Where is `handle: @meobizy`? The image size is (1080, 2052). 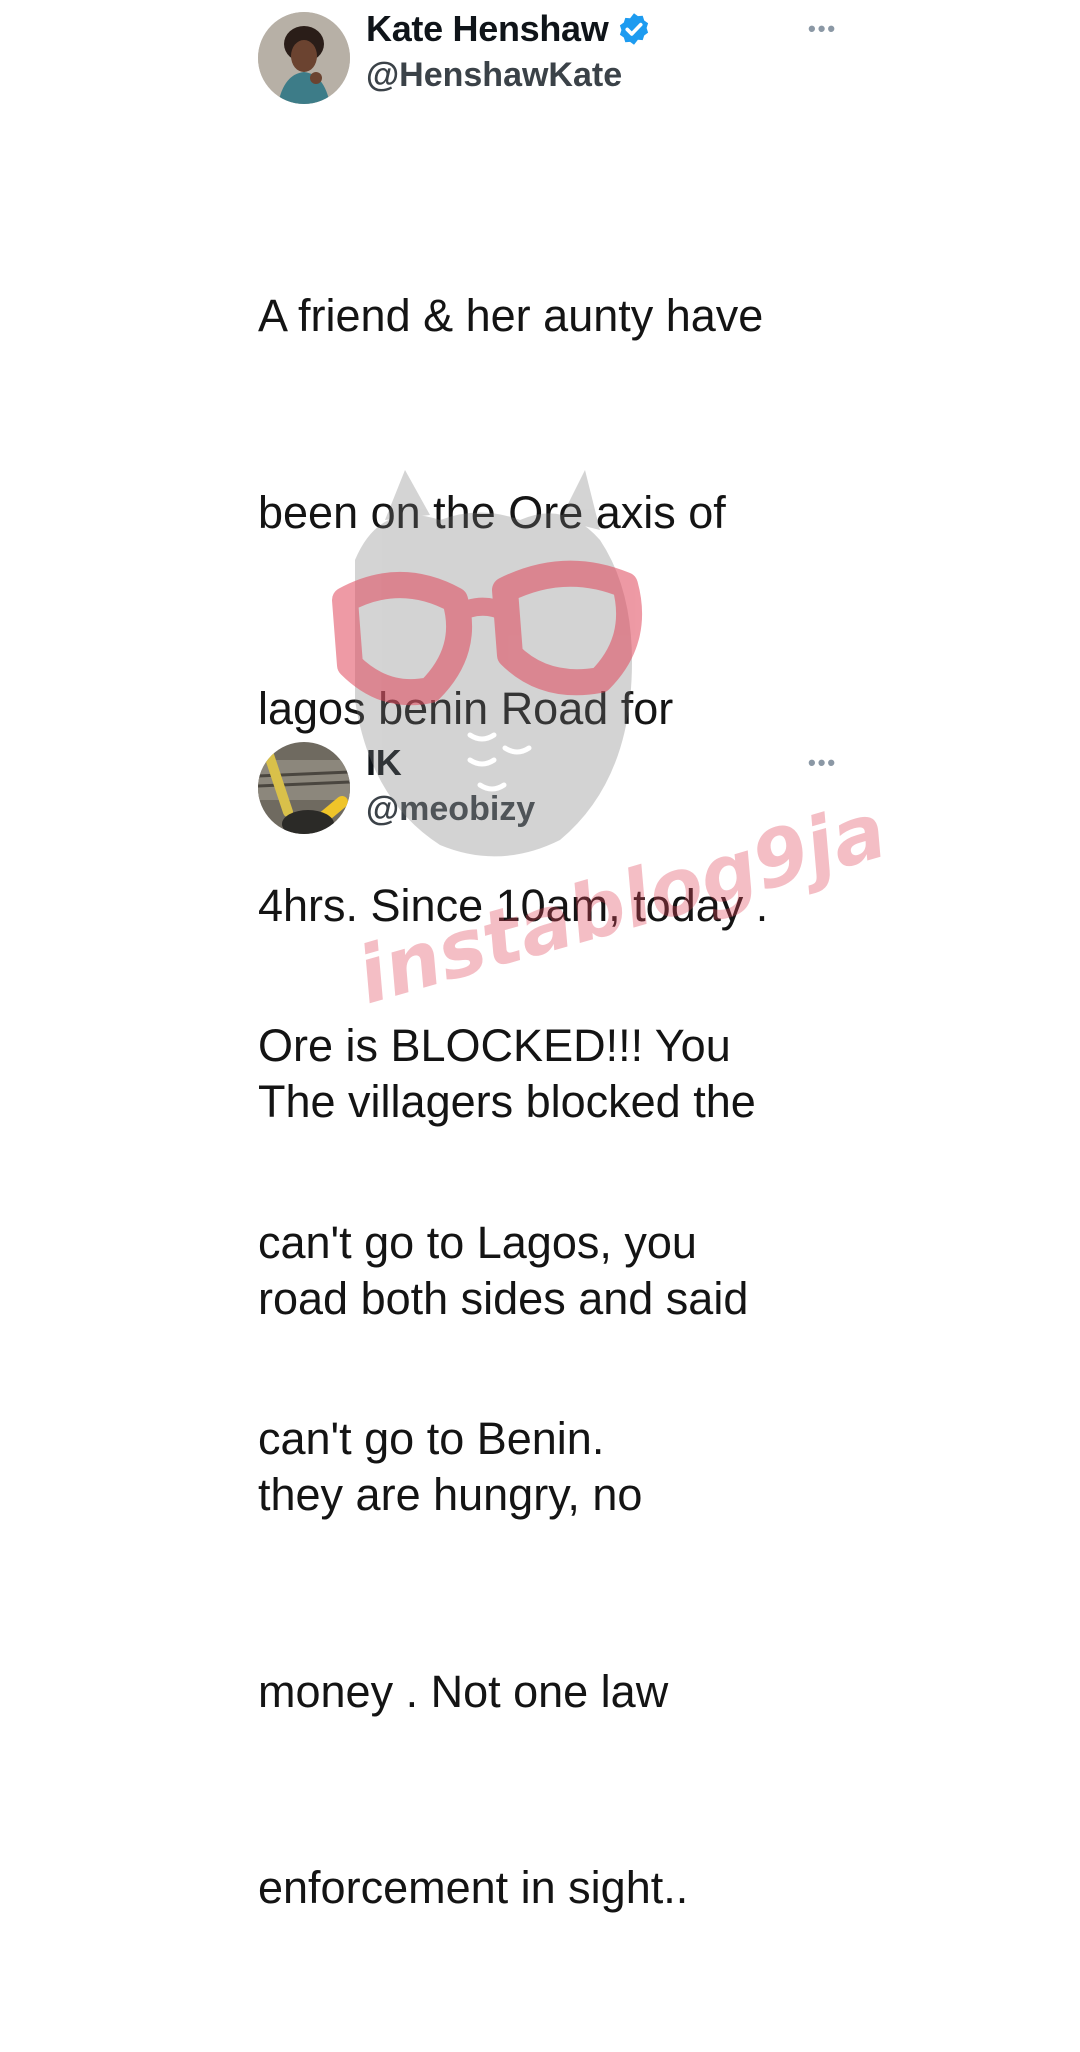
handle: @meobizy is located at coordinates (450, 809).